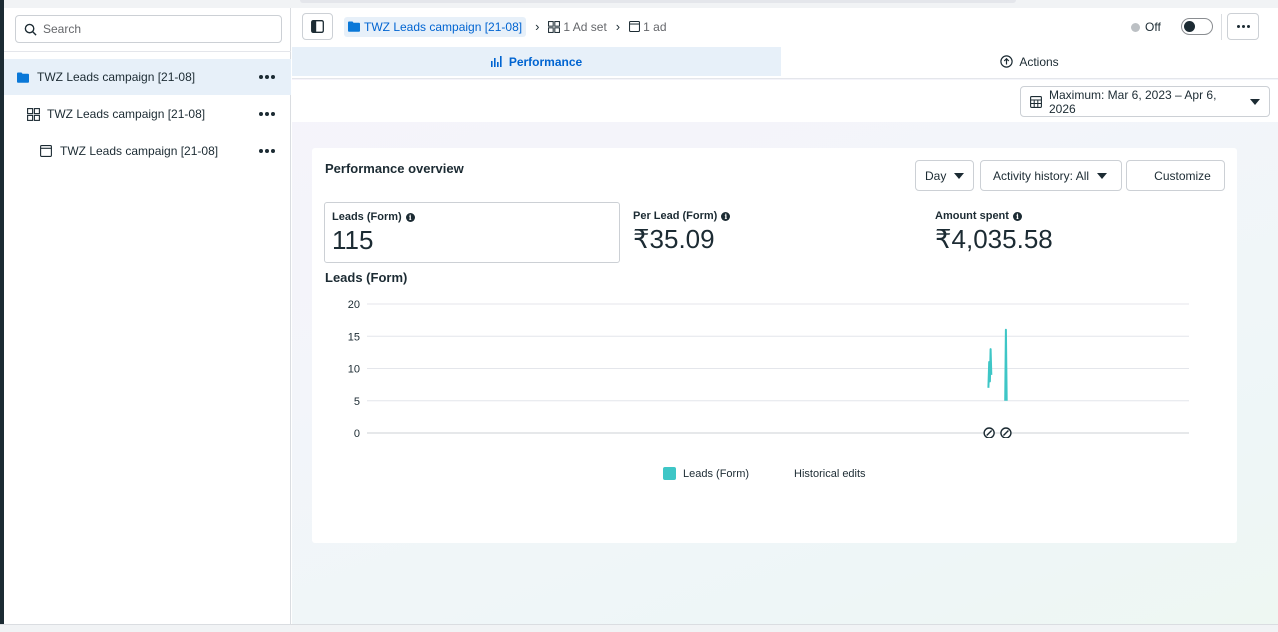 This screenshot has height=632, width=1278. Describe the element at coordinates (147, 51) in the screenshot. I see `sidebar-divider` at that location.